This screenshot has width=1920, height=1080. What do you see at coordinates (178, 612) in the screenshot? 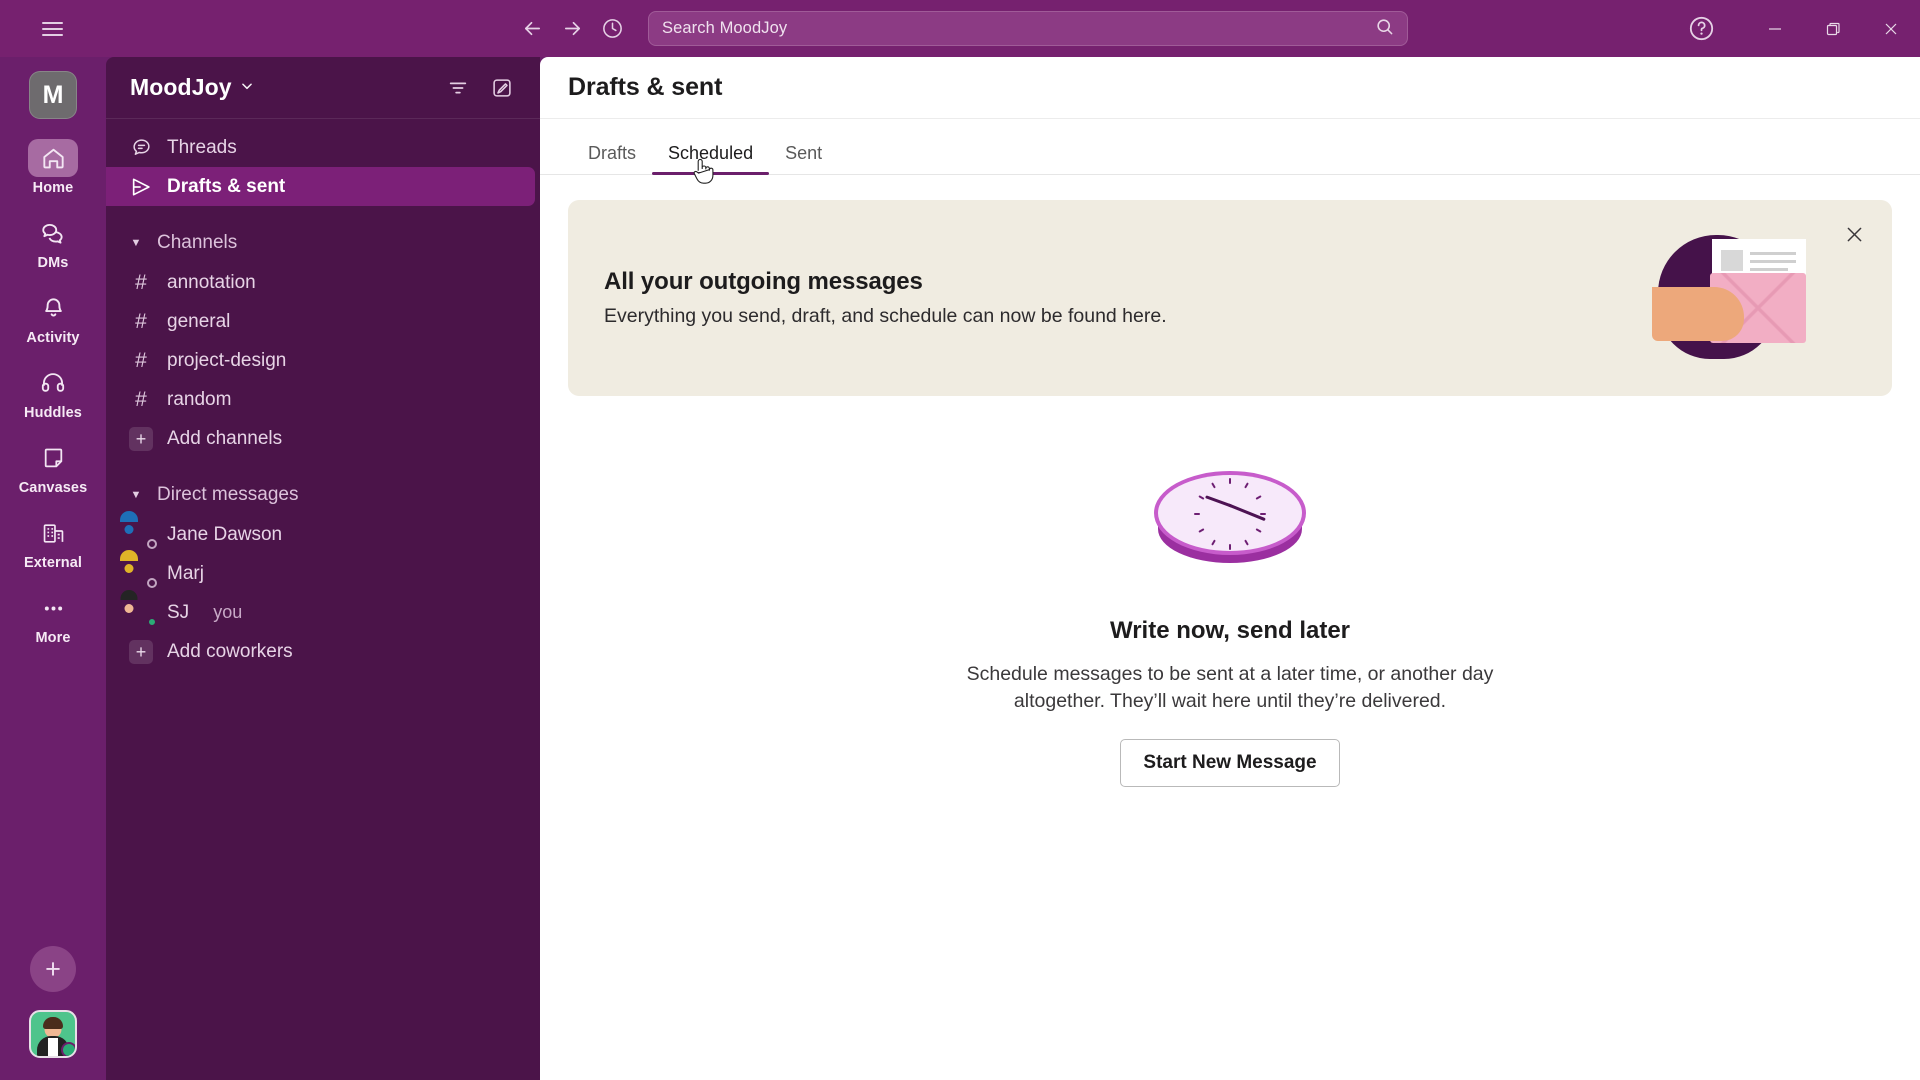
I see `dm-label: SJ` at bounding box center [178, 612].